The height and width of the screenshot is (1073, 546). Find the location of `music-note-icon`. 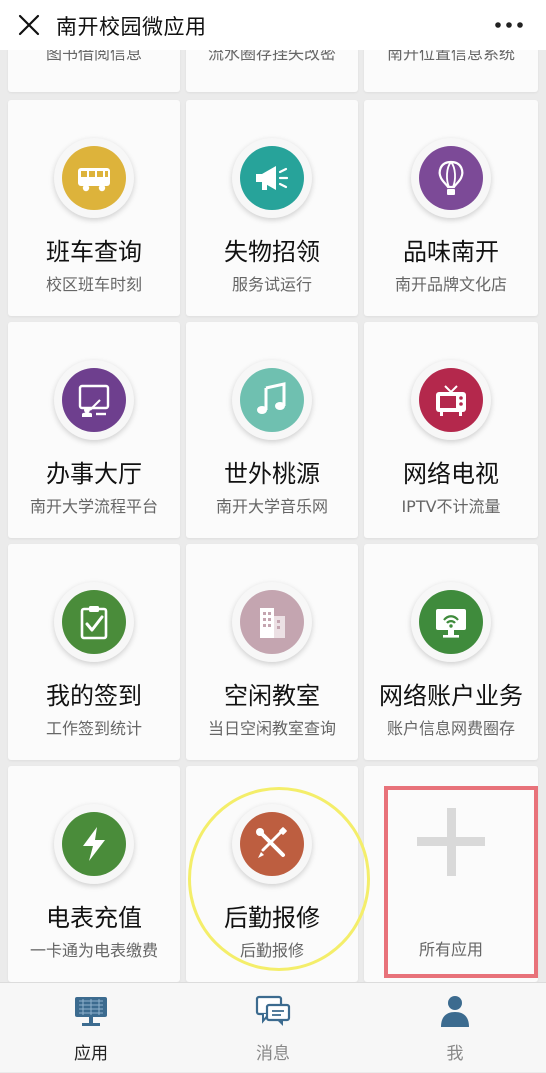

music-note-icon is located at coordinates (272, 400).